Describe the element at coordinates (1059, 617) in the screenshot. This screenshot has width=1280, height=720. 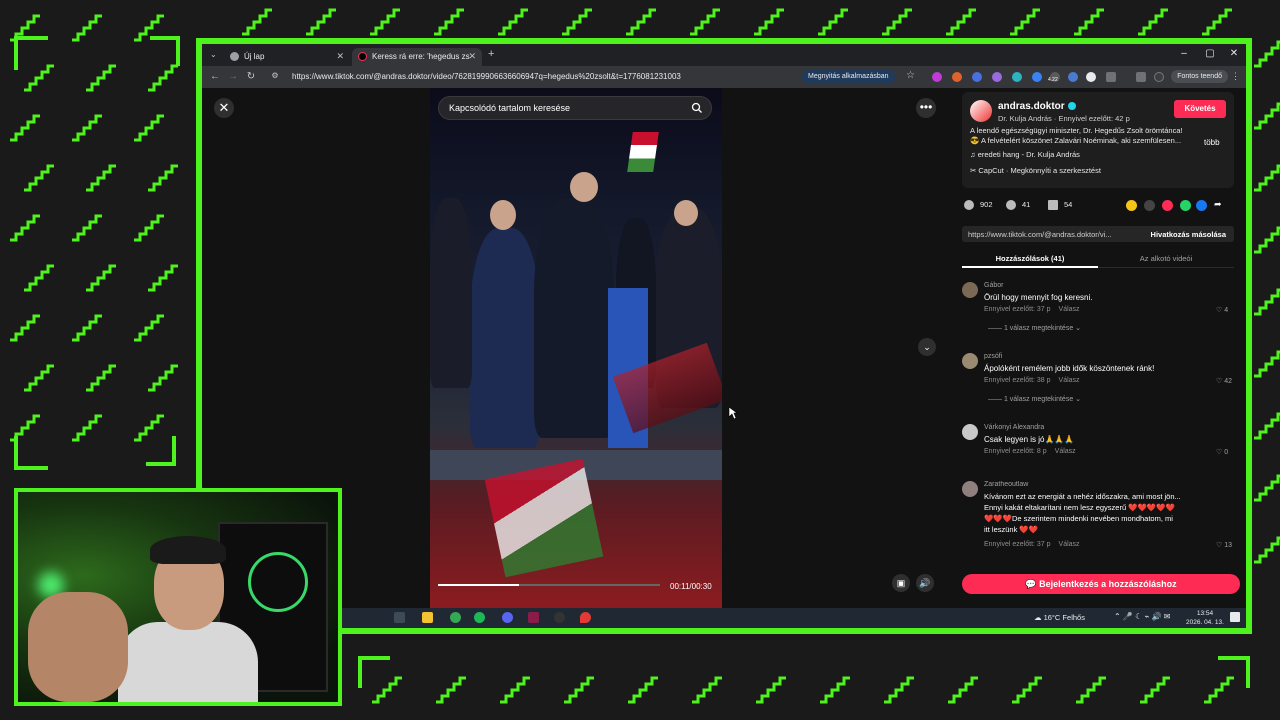
I see `weather-widget: ☁ 16°C Felhős` at that location.